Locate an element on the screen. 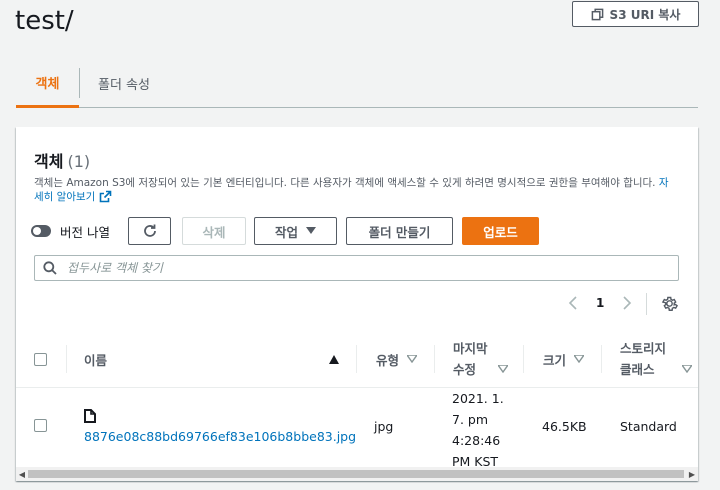 The width and height of the screenshot is (720, 490). copy-s3-uri-button: S3 URI 복사 is located at coordinates (635, 14).